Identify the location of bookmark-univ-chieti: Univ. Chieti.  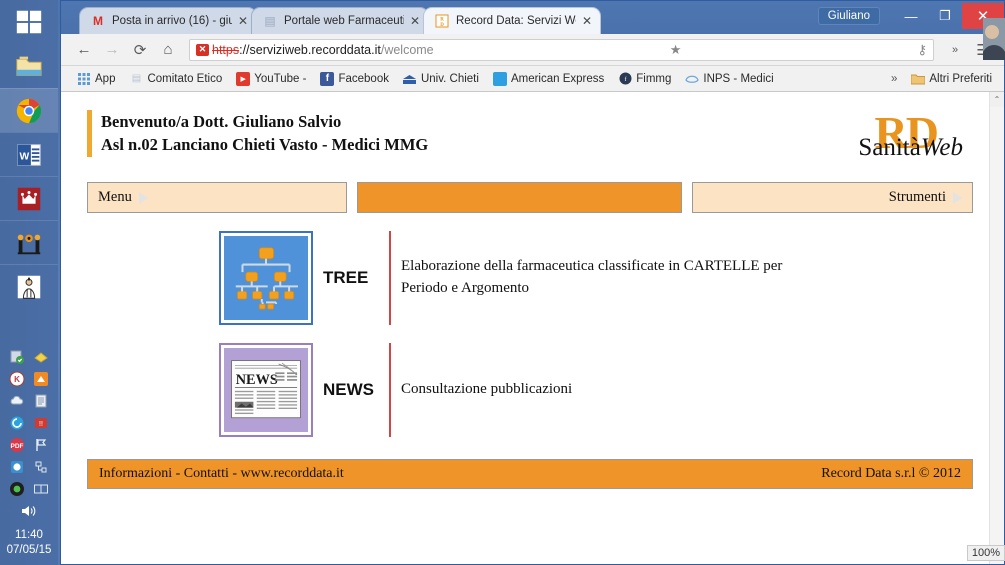
(441, 79).